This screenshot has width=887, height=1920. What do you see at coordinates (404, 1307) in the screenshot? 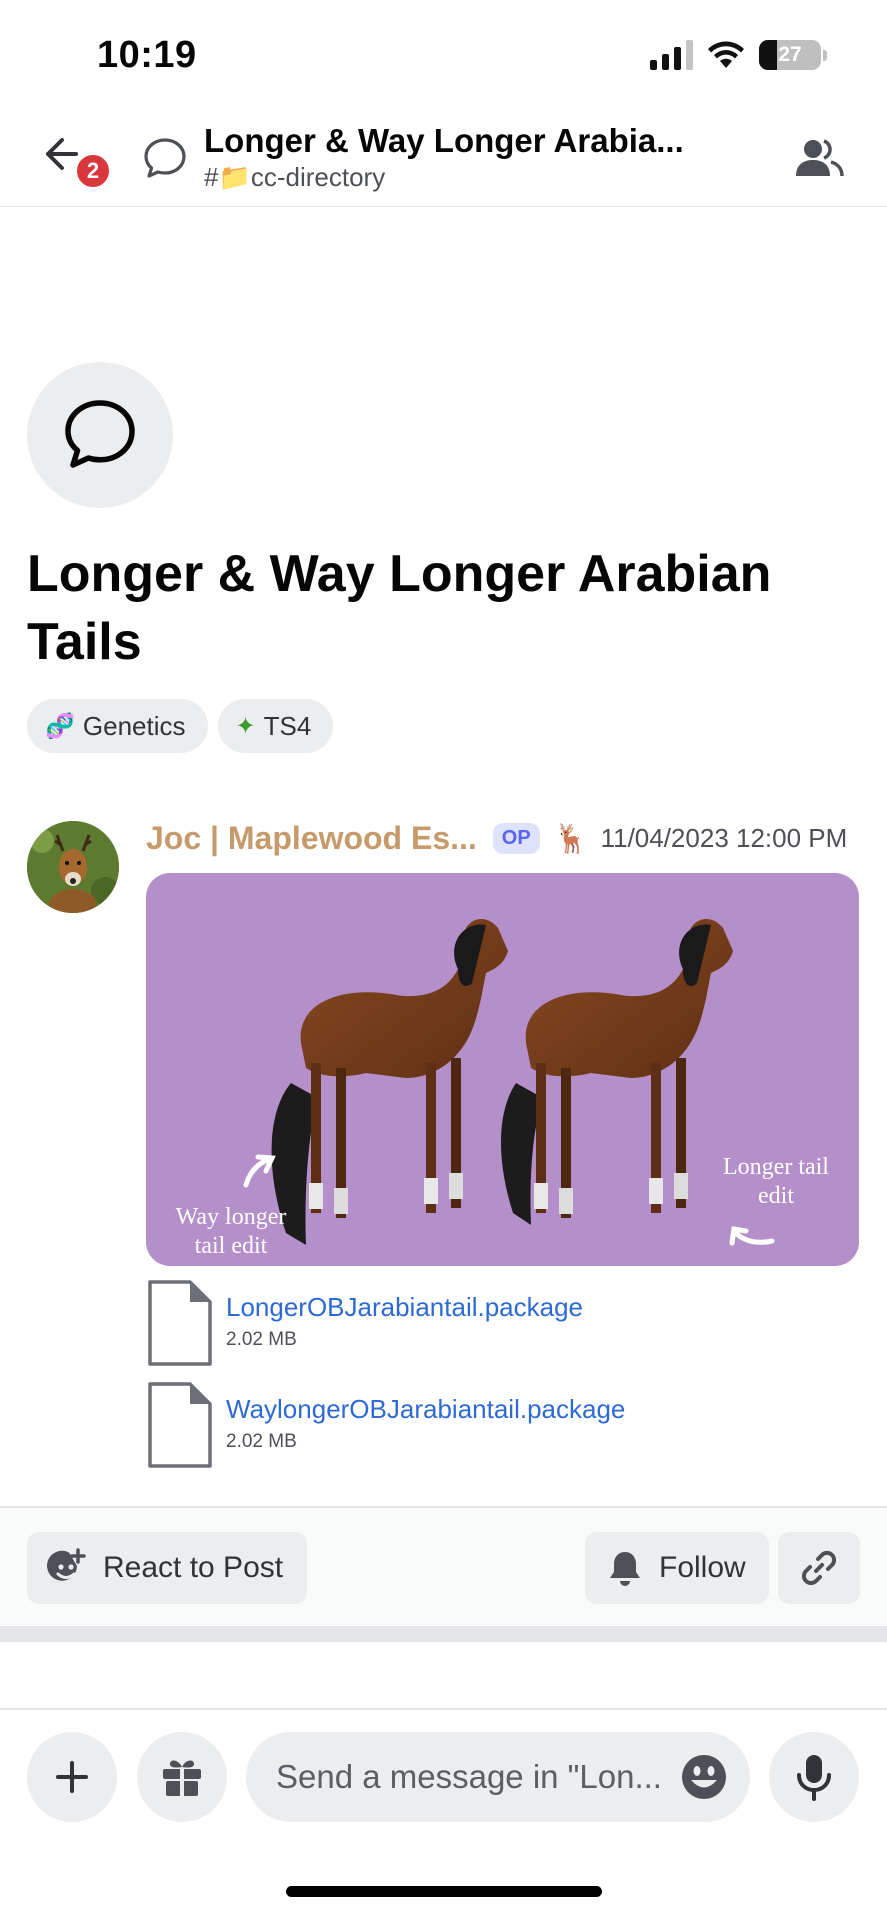
I see `file-name-link: LongerOBJarabiantail.package` at bounding box center [404, 1307].